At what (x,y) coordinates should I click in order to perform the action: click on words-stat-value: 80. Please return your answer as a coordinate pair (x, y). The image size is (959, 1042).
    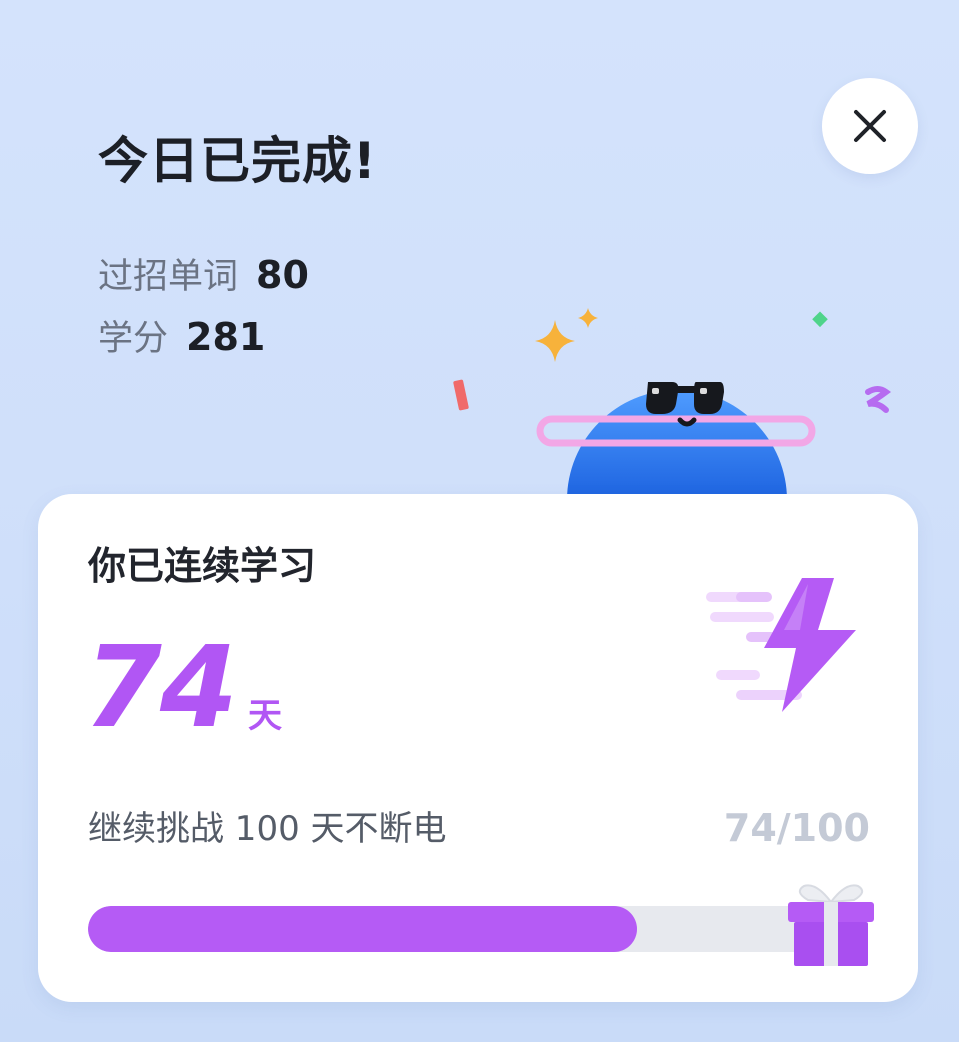
    Looking at the image, I should click on (282, 275).